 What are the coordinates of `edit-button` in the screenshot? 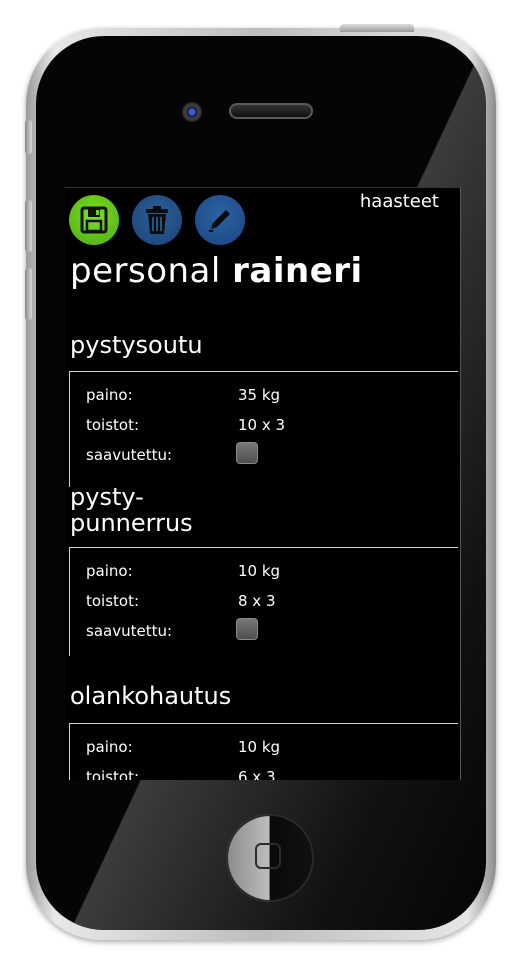 It's located at (220, 220).